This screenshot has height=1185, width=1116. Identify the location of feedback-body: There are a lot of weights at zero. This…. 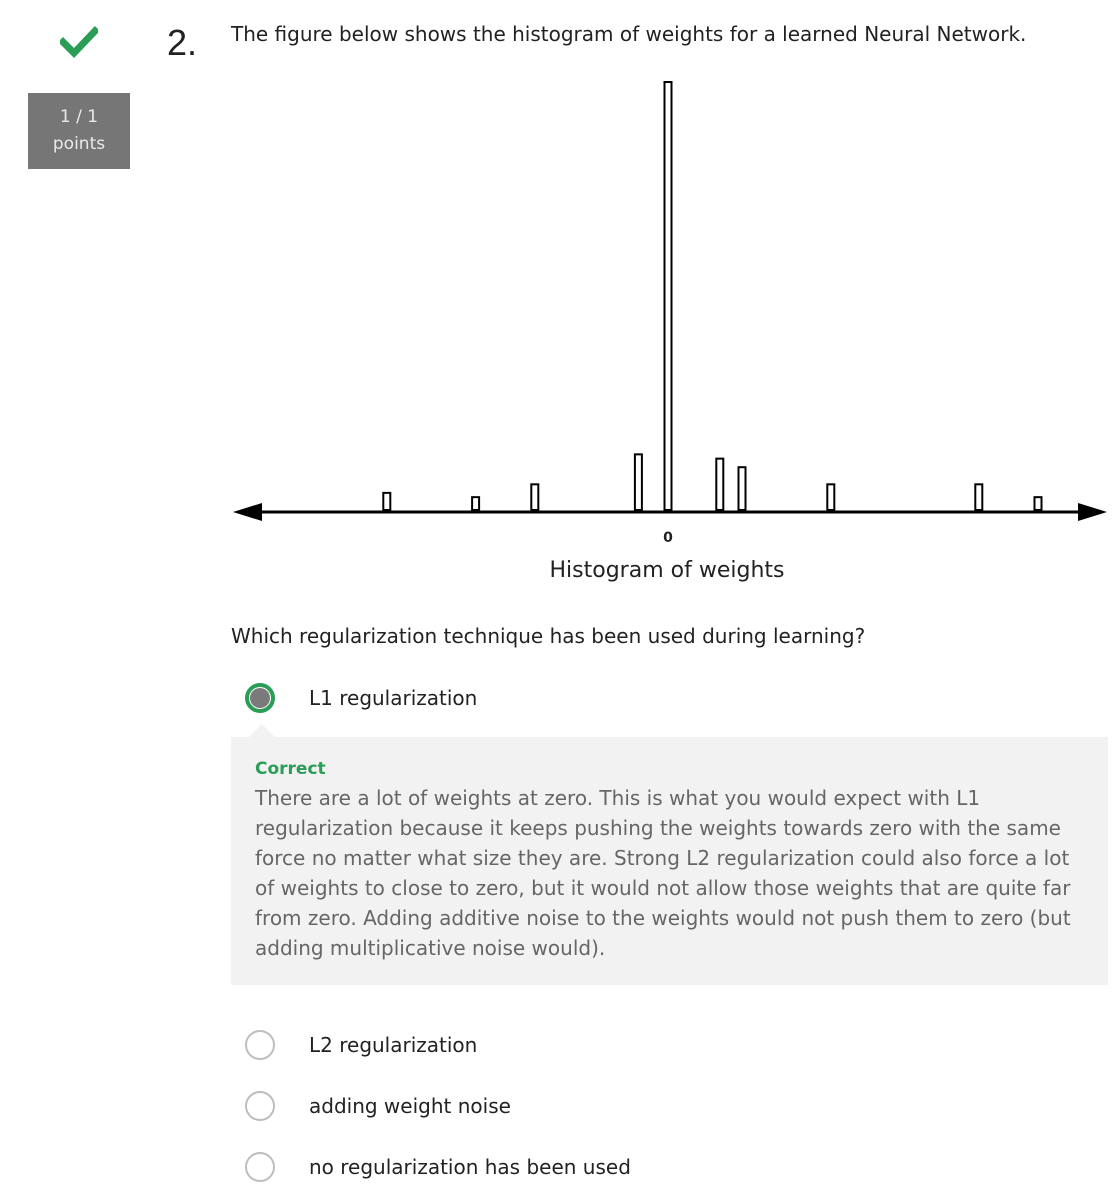
(663, 873).